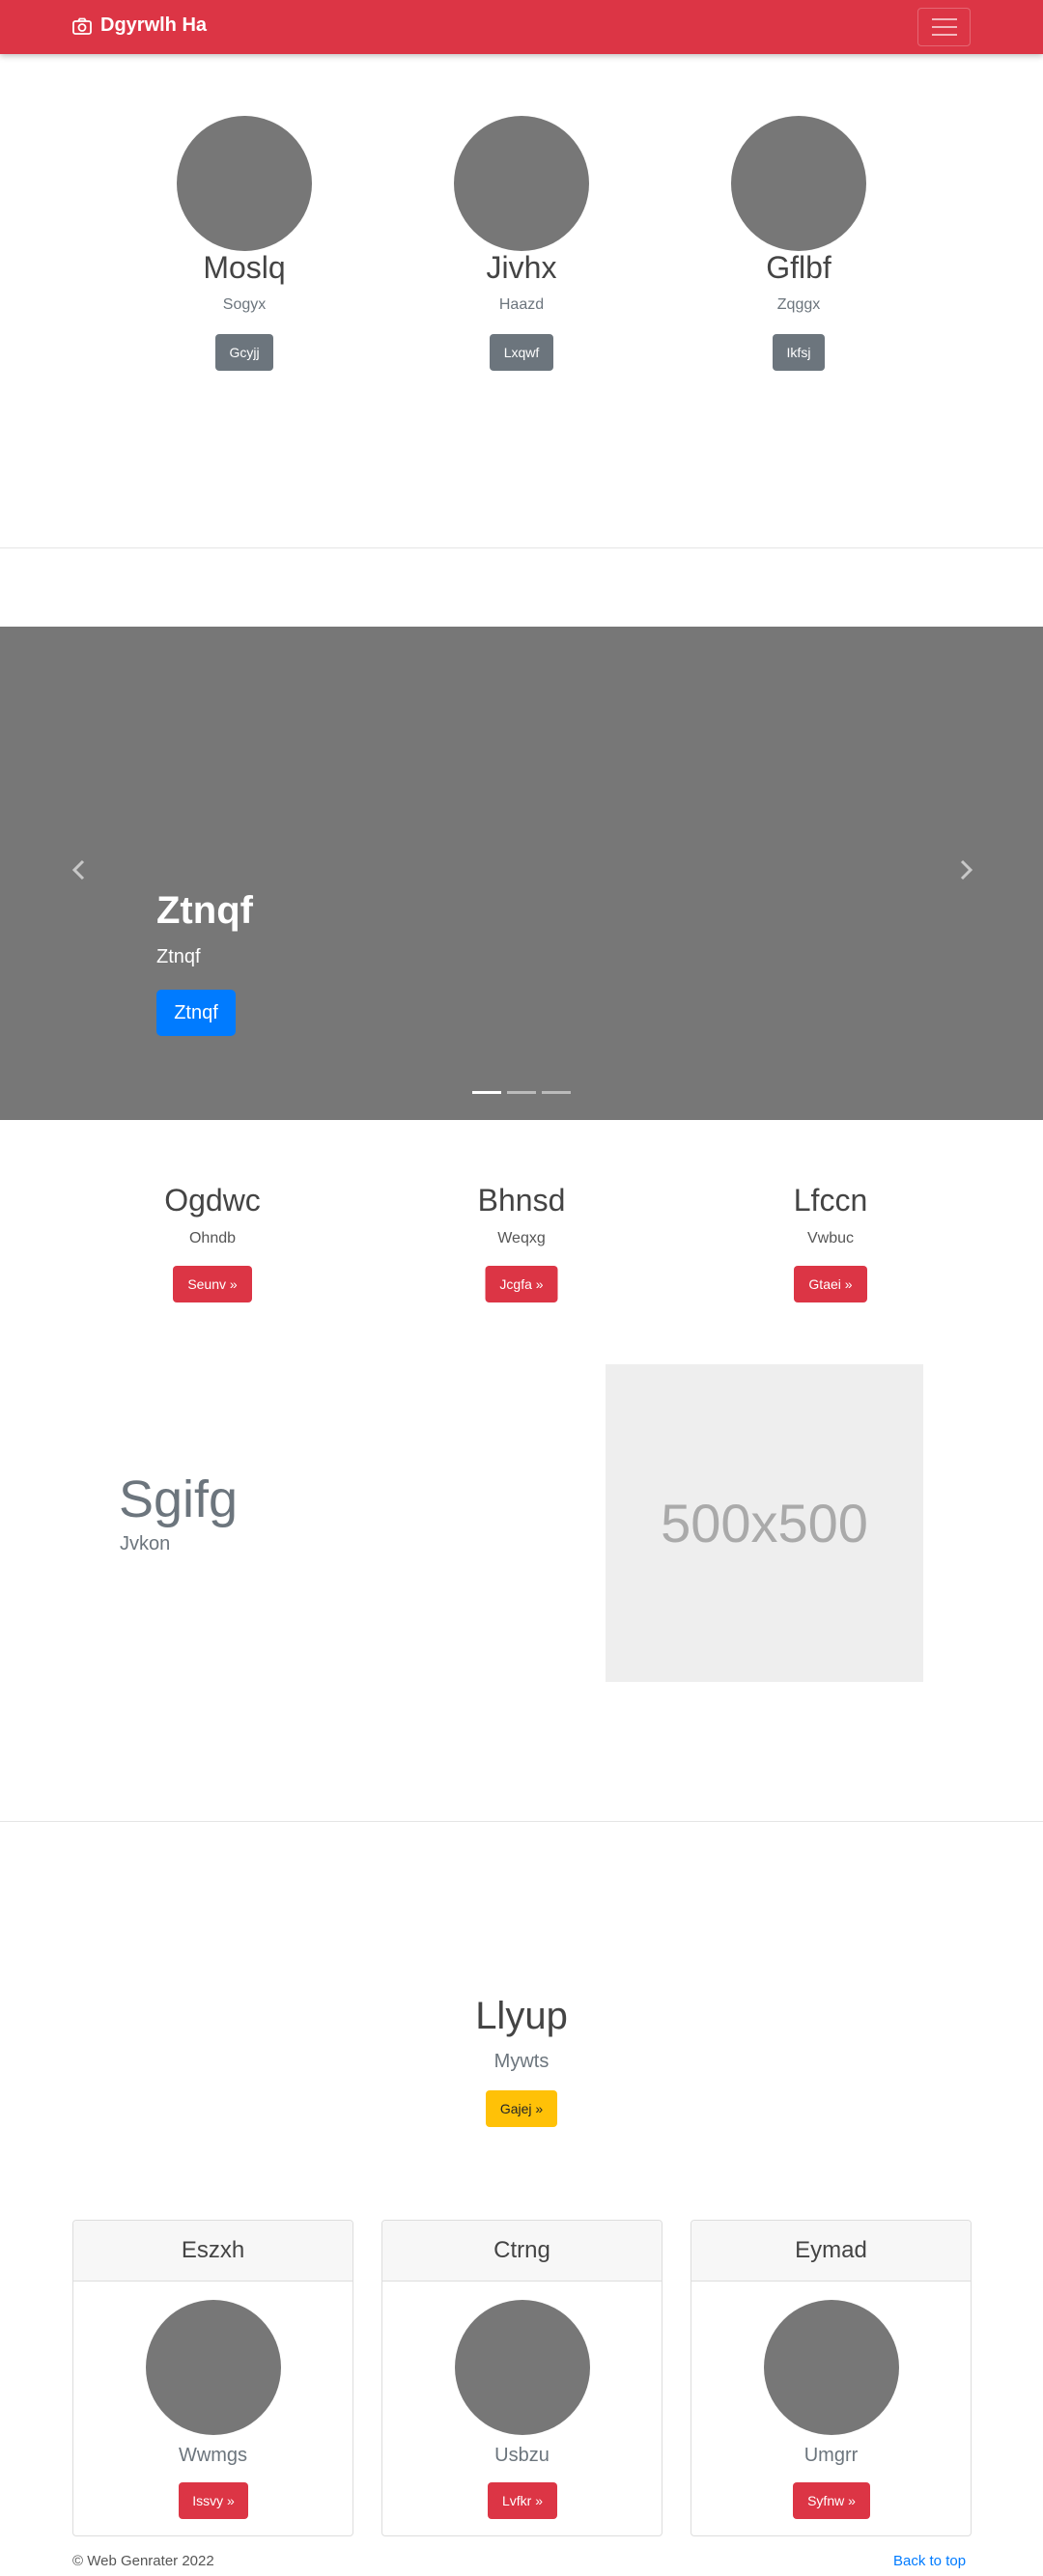 The image size is (1043, 2576). What do you see at coordinates (831, 1201) in the screenshot?
I see `feature-title: Lfccn` at bounding box center [831, 1201].